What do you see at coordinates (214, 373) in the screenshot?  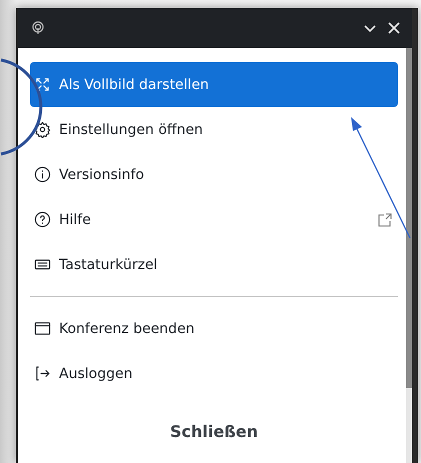 I see `menu-item: Ausloggen` at bounding box center [214, 373].